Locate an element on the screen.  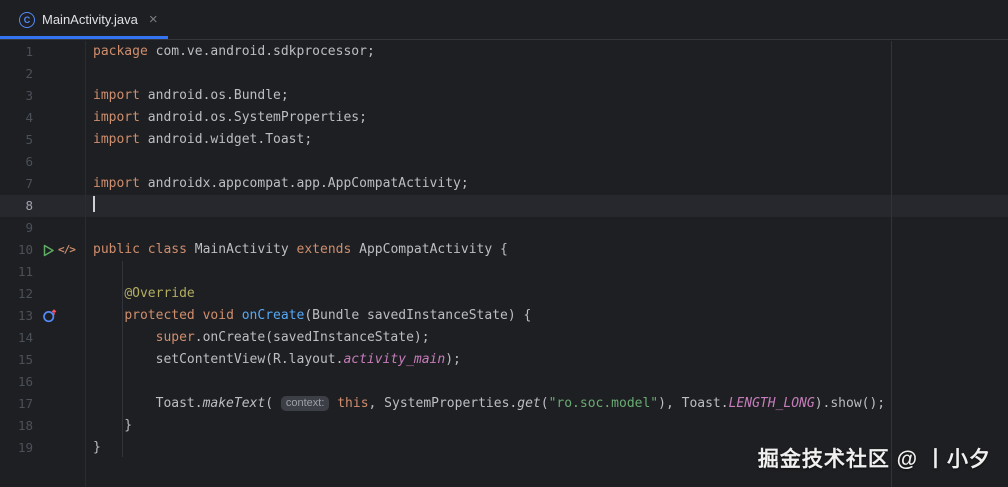
line-gutter: 15 is located at coordinates (46, 360).